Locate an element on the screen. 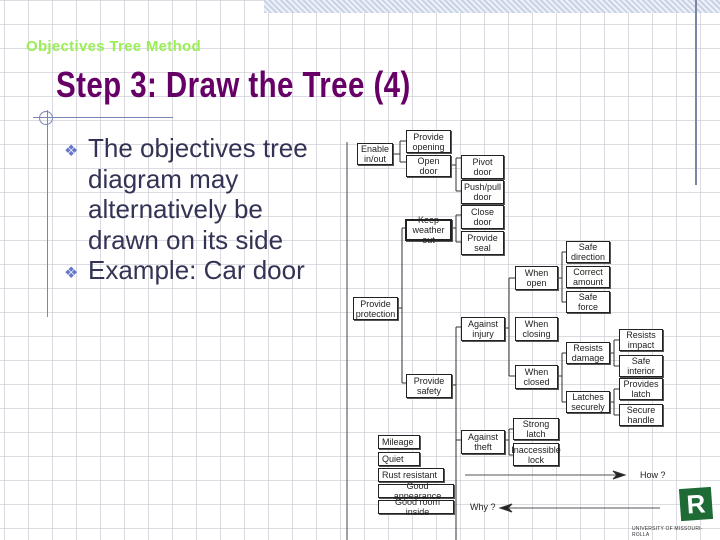  node-provide-seal: Provide seal is located at coordinates (482, 243).